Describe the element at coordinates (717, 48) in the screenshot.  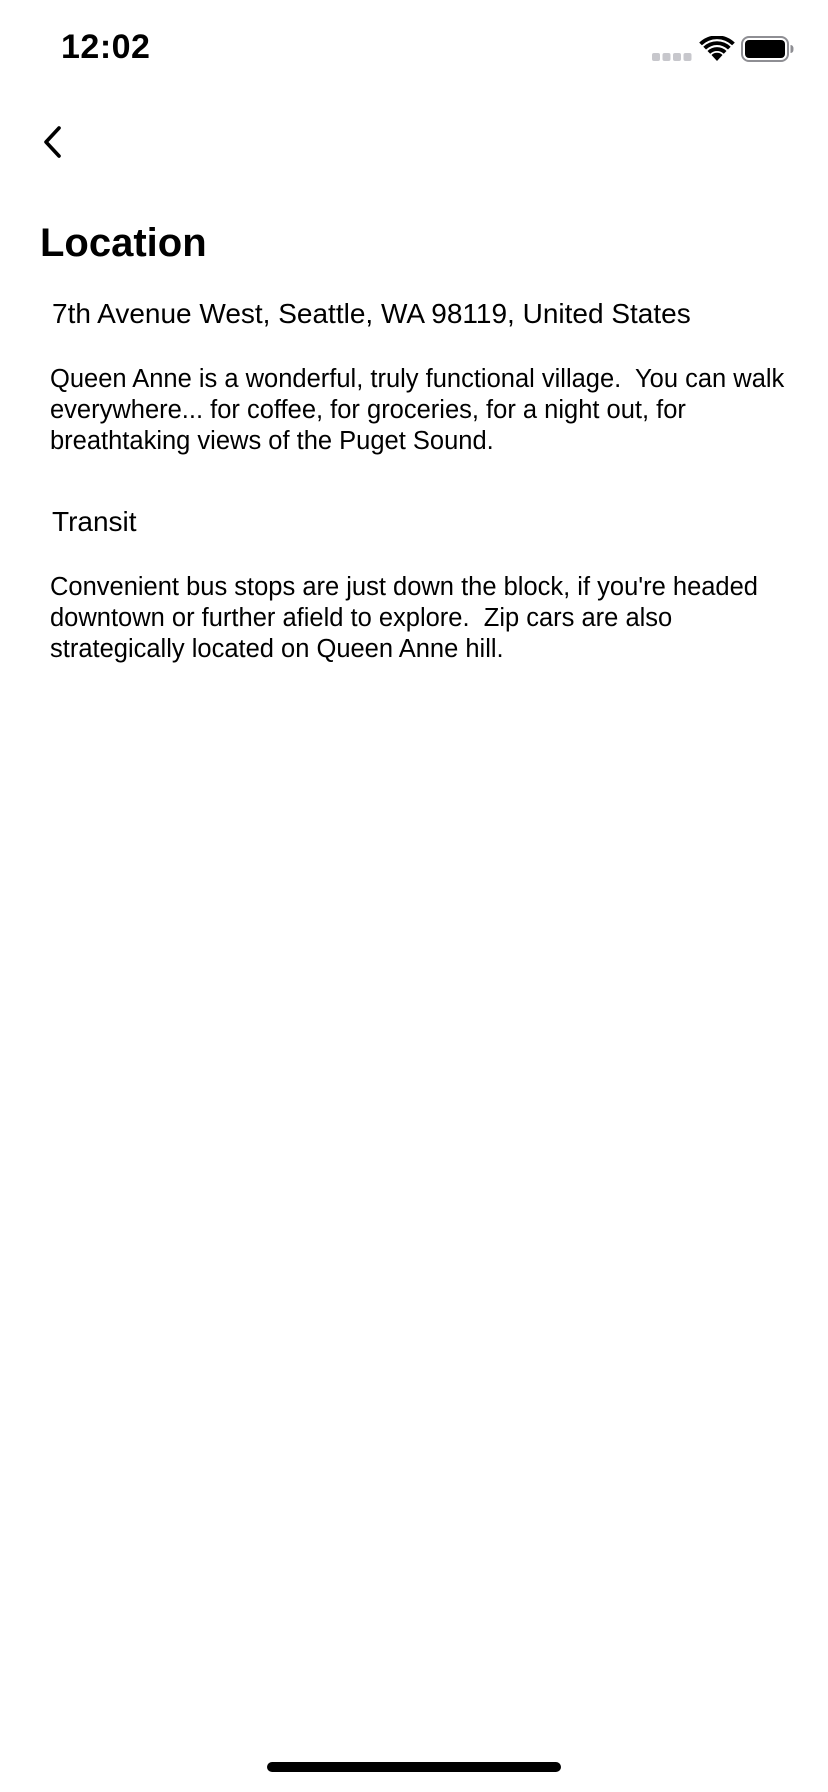
I see `wifi-icon` at that location.